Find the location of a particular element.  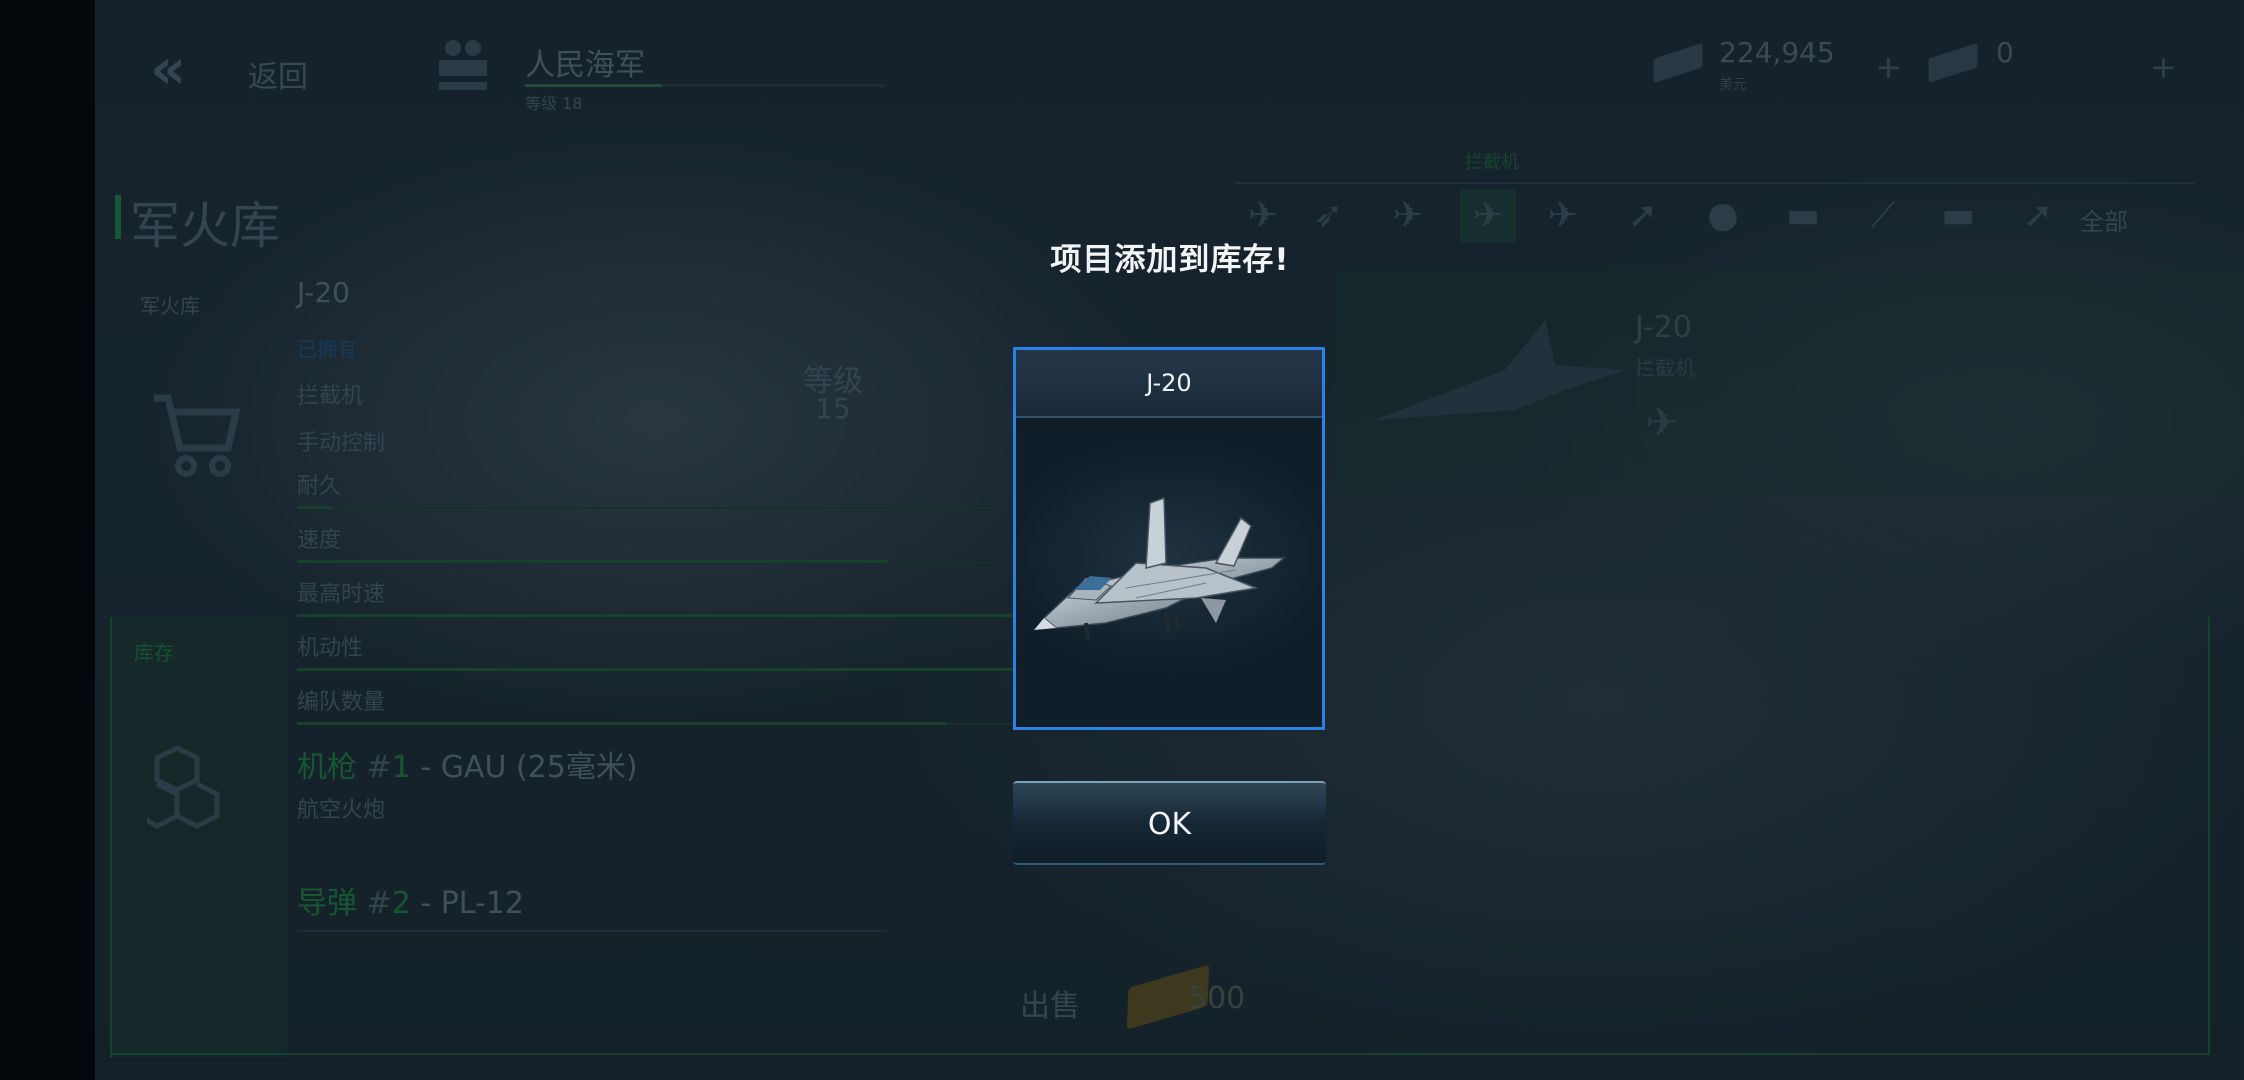

item-card: J-20 is located at coordinates (1169, 538).